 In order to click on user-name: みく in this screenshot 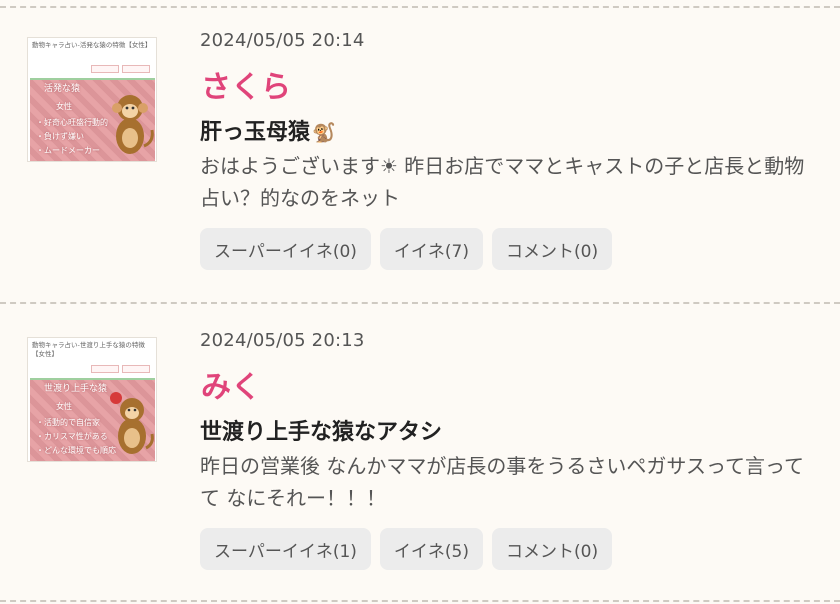, I will do `click(231, 384)`.